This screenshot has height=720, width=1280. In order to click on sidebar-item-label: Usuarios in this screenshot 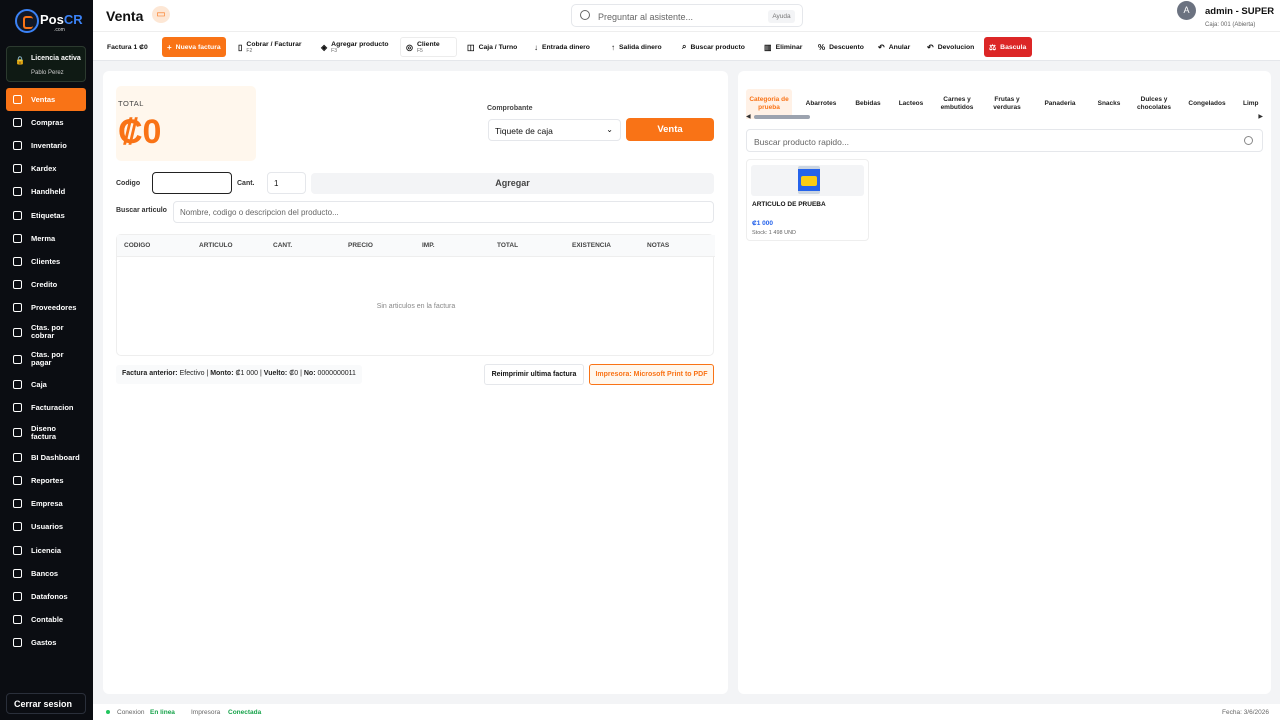, I will do `click(47, 527)`.